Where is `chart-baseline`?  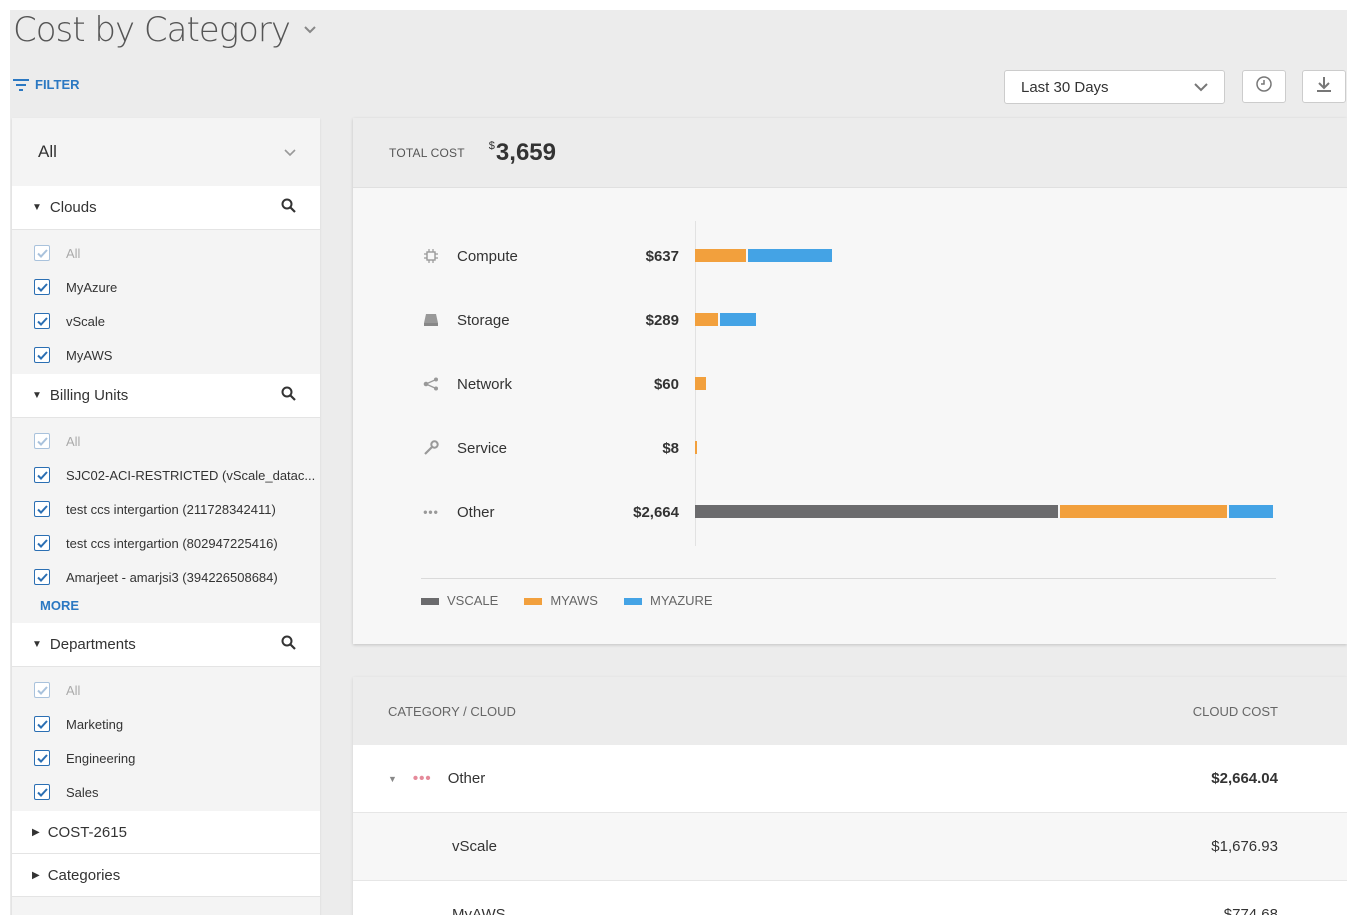 chart-baseline is located at coordinates (848, 578).